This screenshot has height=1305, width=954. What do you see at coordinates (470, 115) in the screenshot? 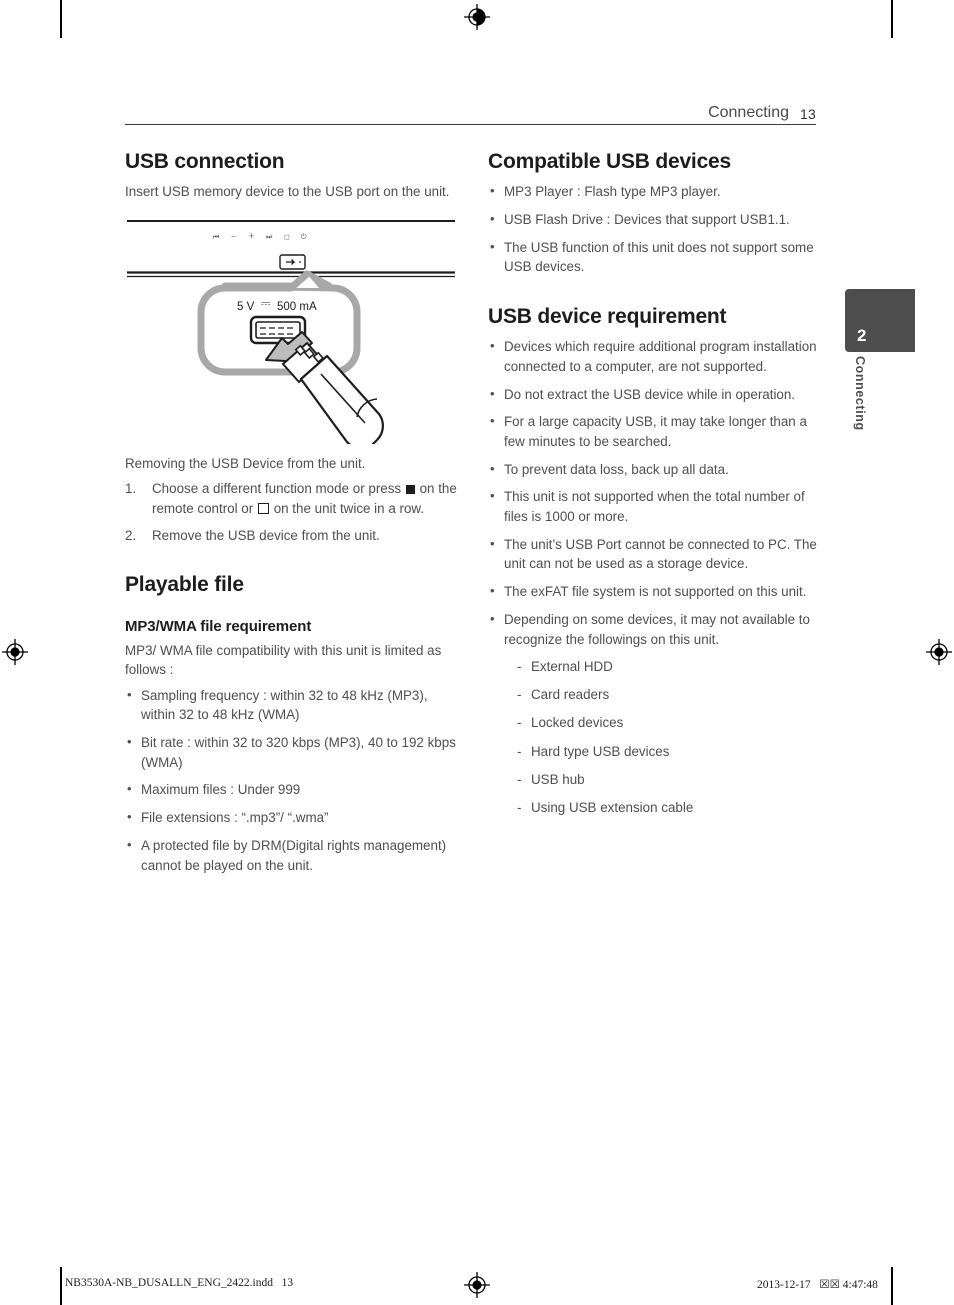
I see `running-header: Connecting 13` at bounding box center [470, 115].